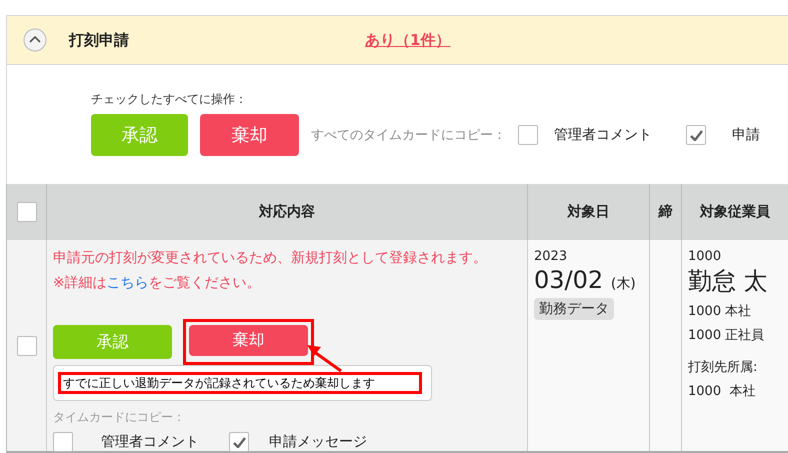  Describe the element at coordinates (169, 99) in the screenshot. I see `bulk-label: チェックしたすべてに操作：` at that location.